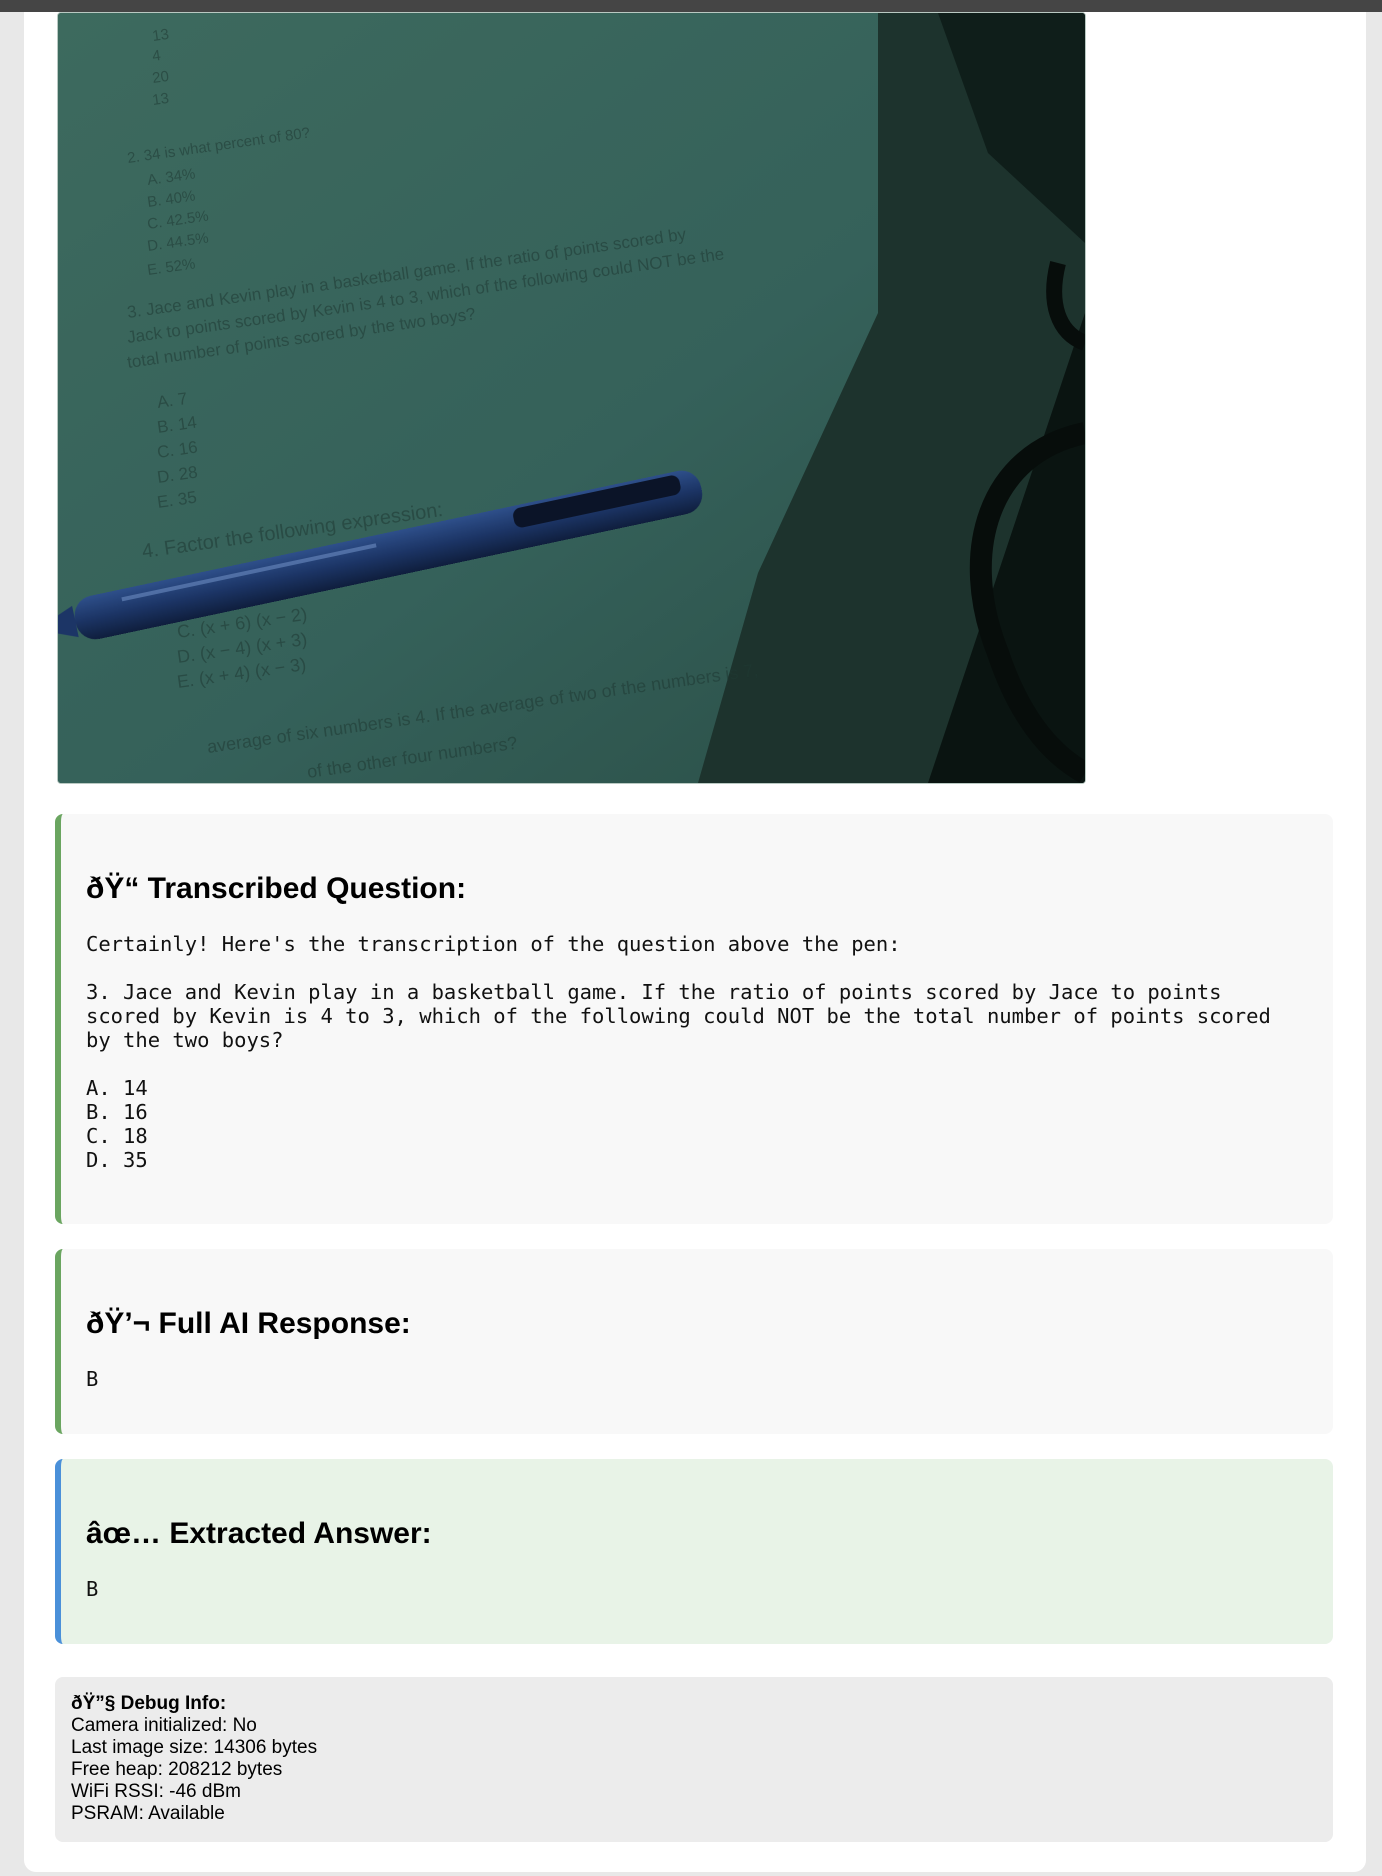 Image resolution: width=1382 pixels, height=1876 pixels. I want to click on transcribed-question-title: ðŸ“ Transcribed Question:, so click(276, 888).